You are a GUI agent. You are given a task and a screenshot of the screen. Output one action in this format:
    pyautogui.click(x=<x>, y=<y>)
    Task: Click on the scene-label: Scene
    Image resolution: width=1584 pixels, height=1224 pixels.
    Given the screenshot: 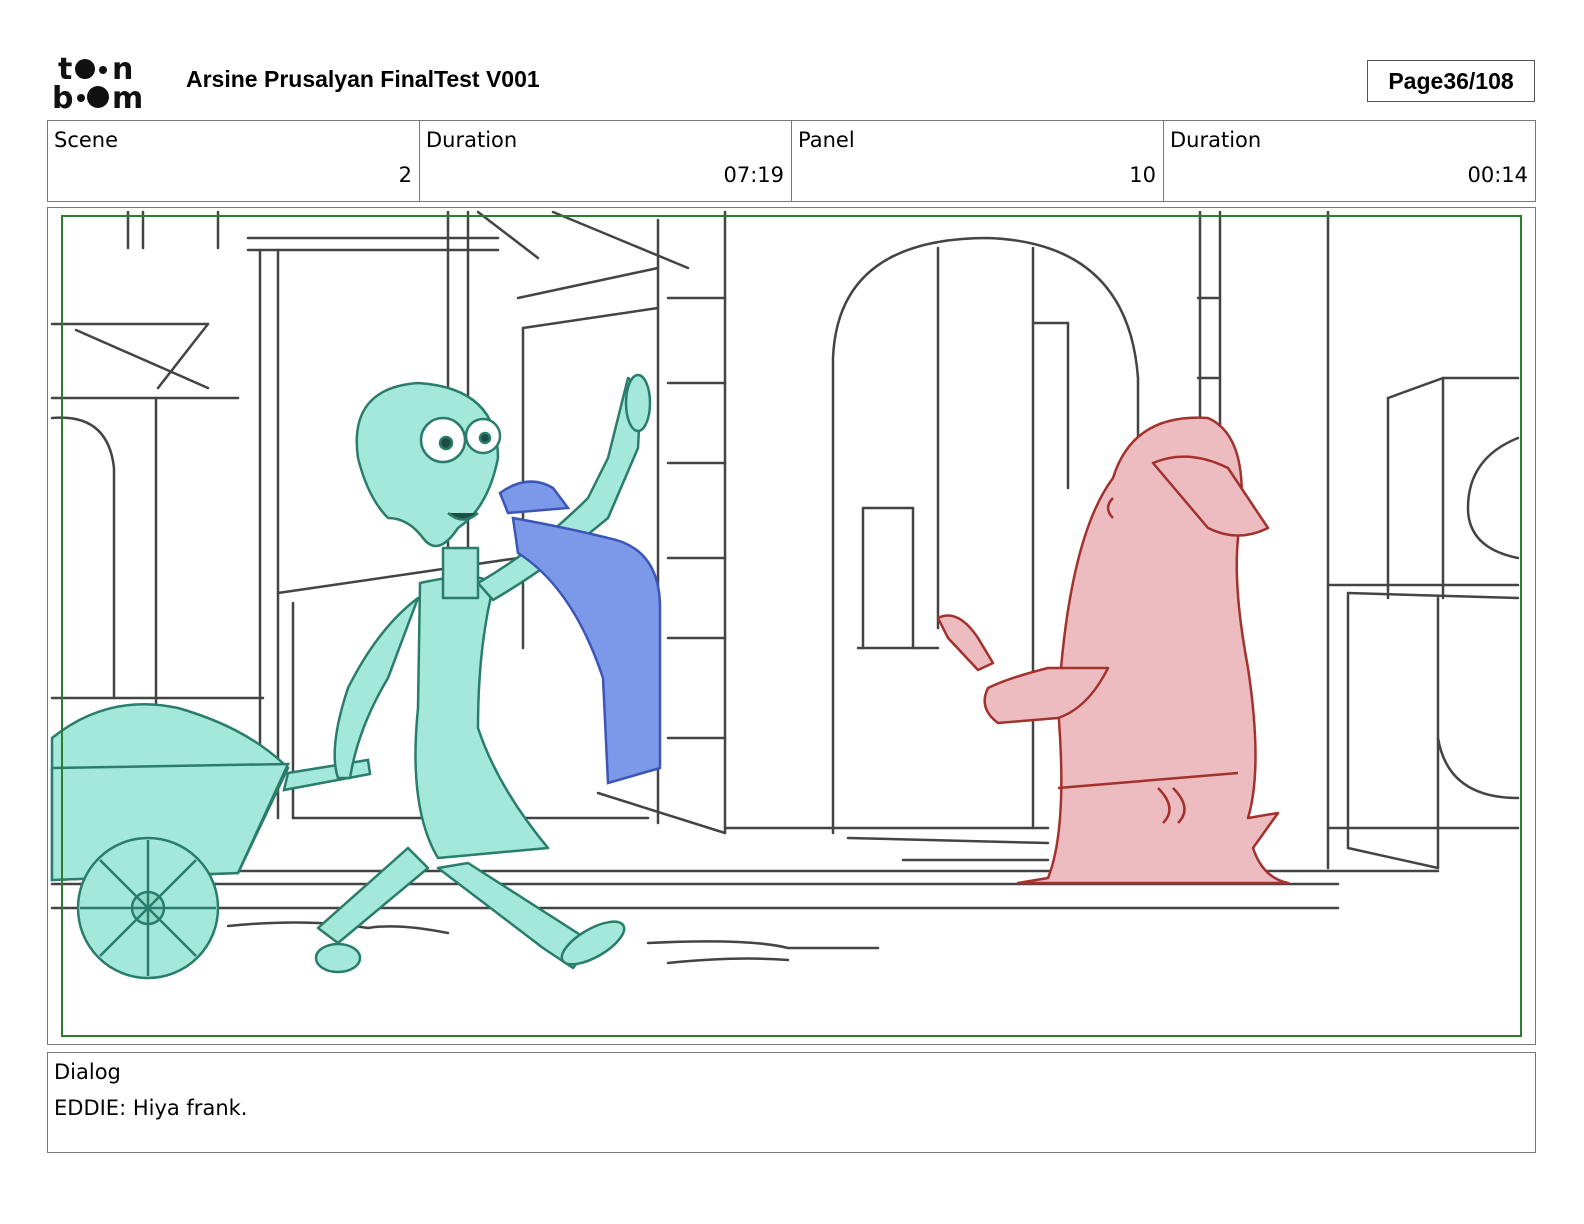 What is the action you would take?
    pyautogui.click(x=86, y=140)
    